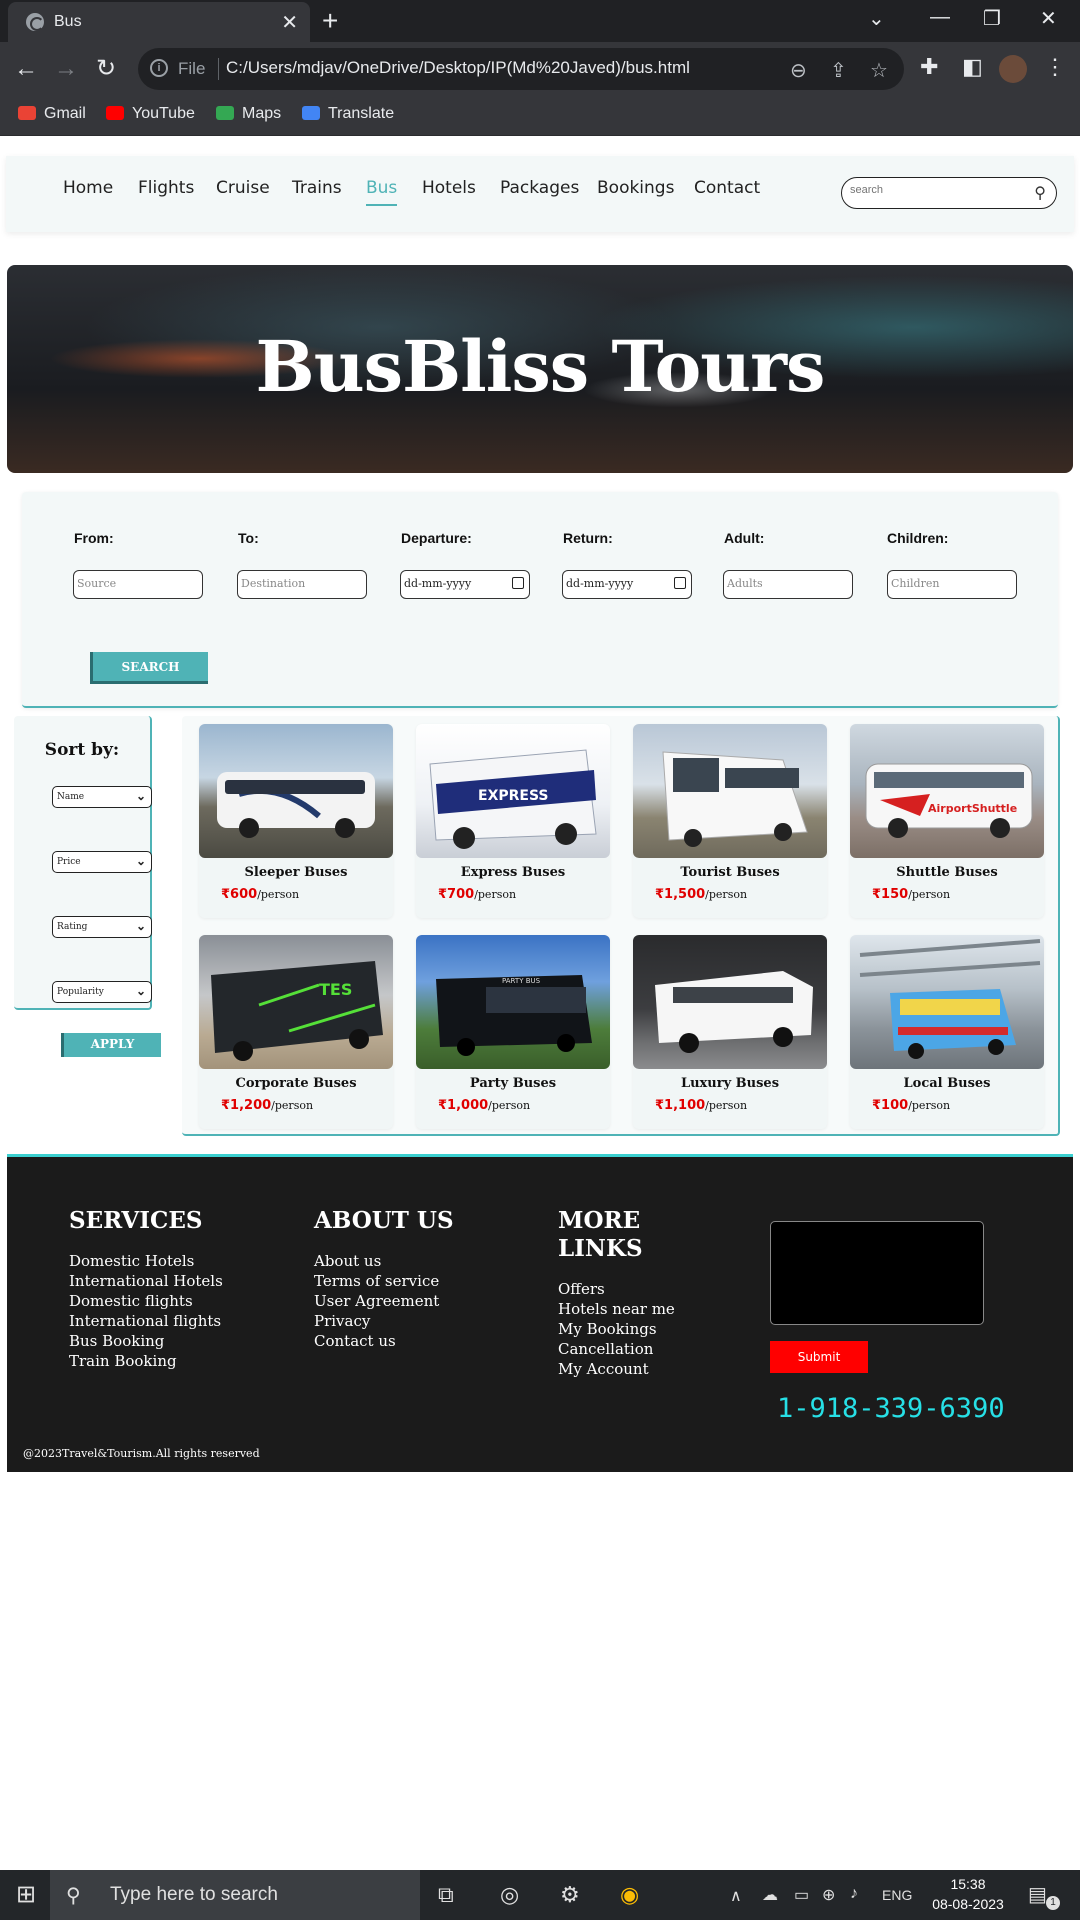 This screenshot has width=1080, height=1920. Describe the element at coordinates (296, 821) in the screenshot. I see `bus-card-sleeper: Sleeper Buses ₹600/person` at that location.